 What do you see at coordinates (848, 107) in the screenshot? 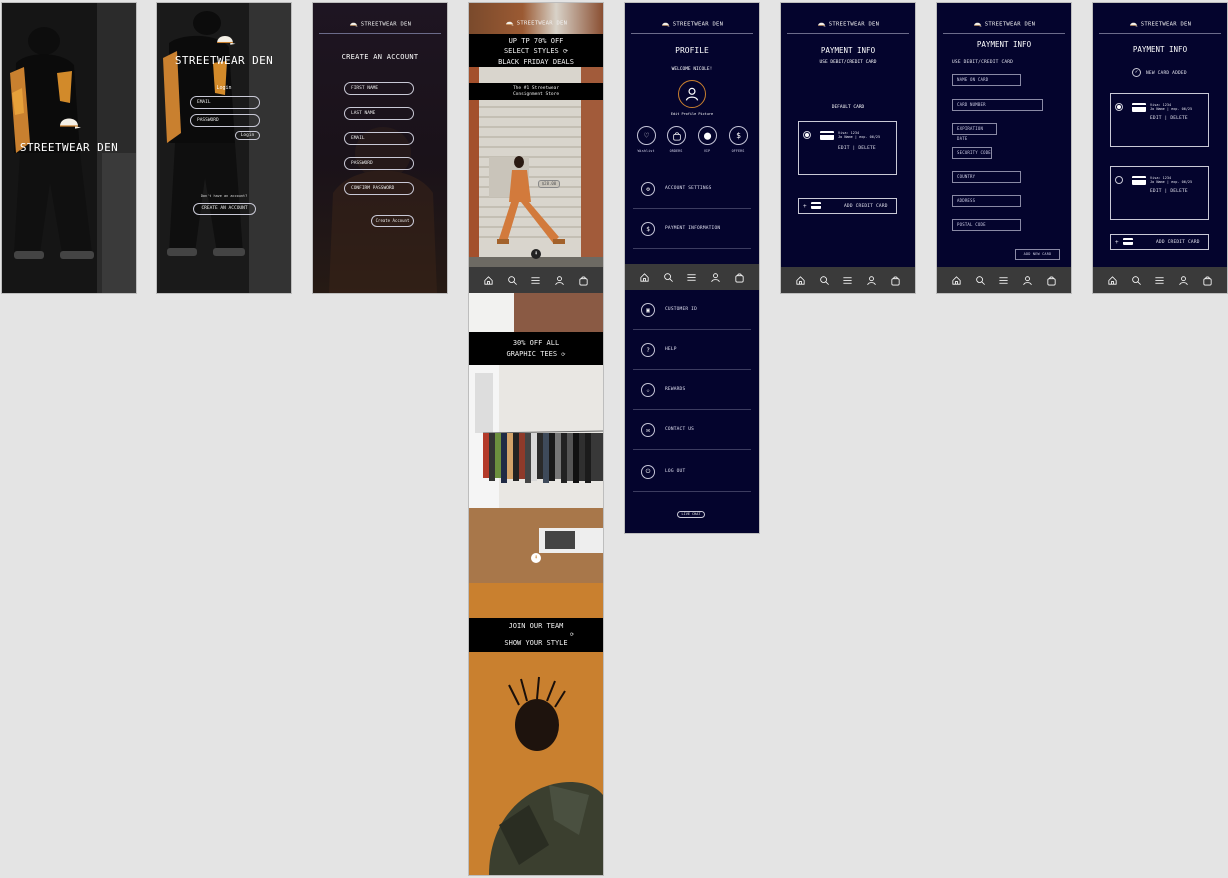
I see `default-card-label: DEFAULT CARD` at bounding box center [848, 107].